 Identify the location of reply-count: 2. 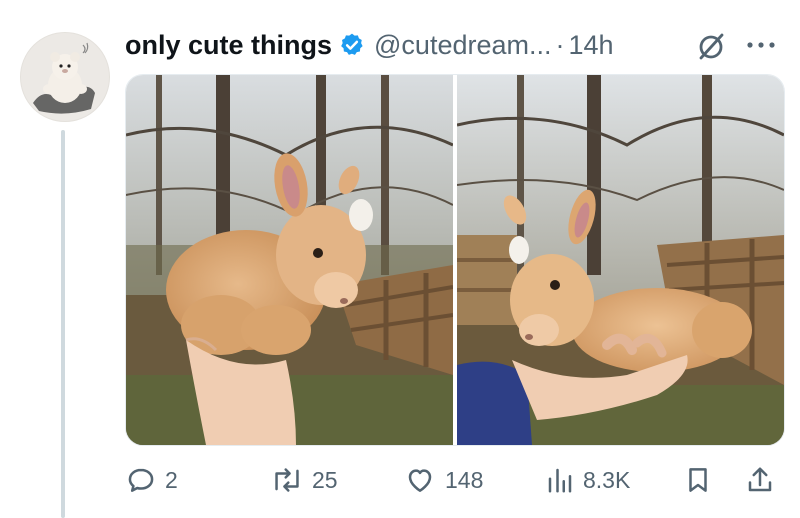
(171, 479).